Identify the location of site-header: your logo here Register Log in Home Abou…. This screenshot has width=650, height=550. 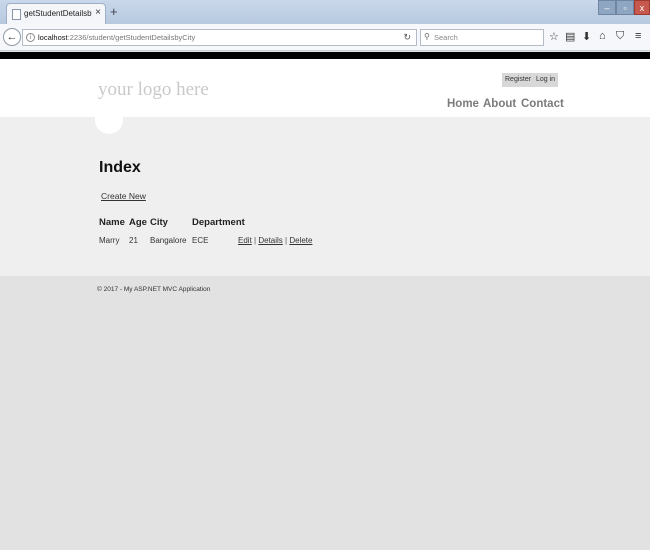
(325, 88).